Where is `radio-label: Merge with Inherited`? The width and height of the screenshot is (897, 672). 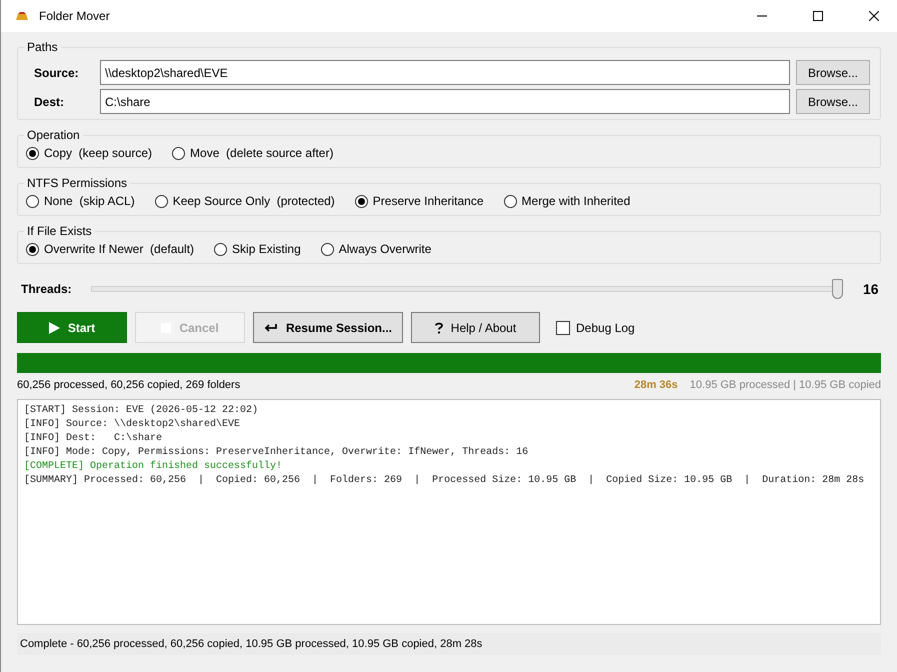
radio-label: Merge with Inherited is located at coordinates (576, 201).